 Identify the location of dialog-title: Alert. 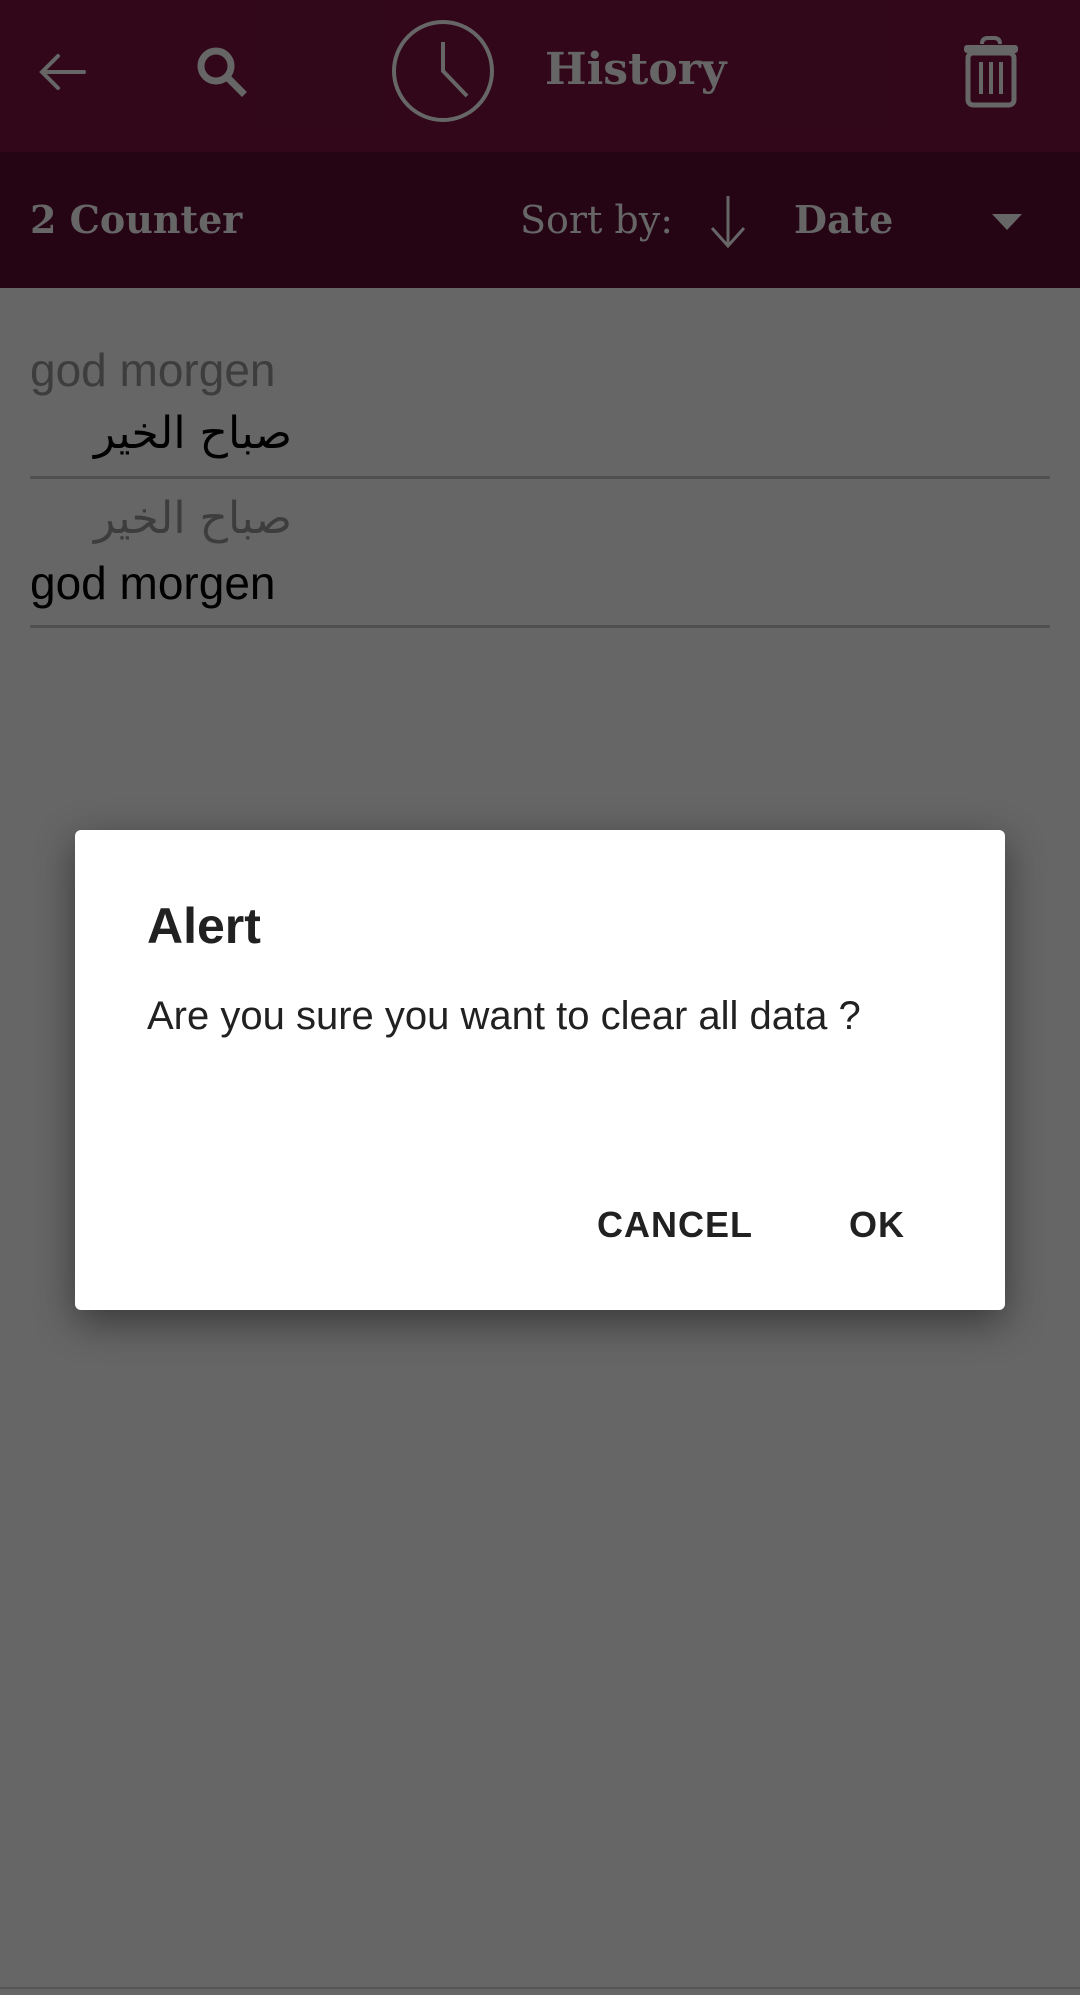
(204, 926).